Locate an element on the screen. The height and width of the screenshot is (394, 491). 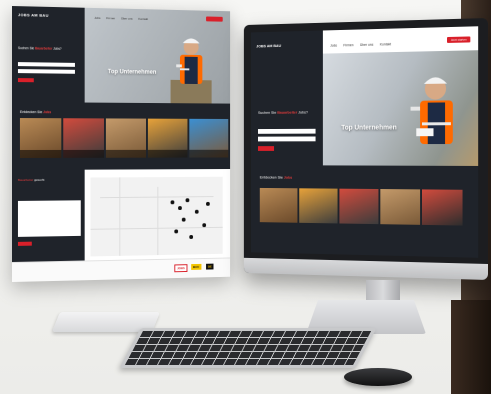
search-heading: Suchen Sie Bauarbeiter Jobs? is located at coordinates (288, 113).